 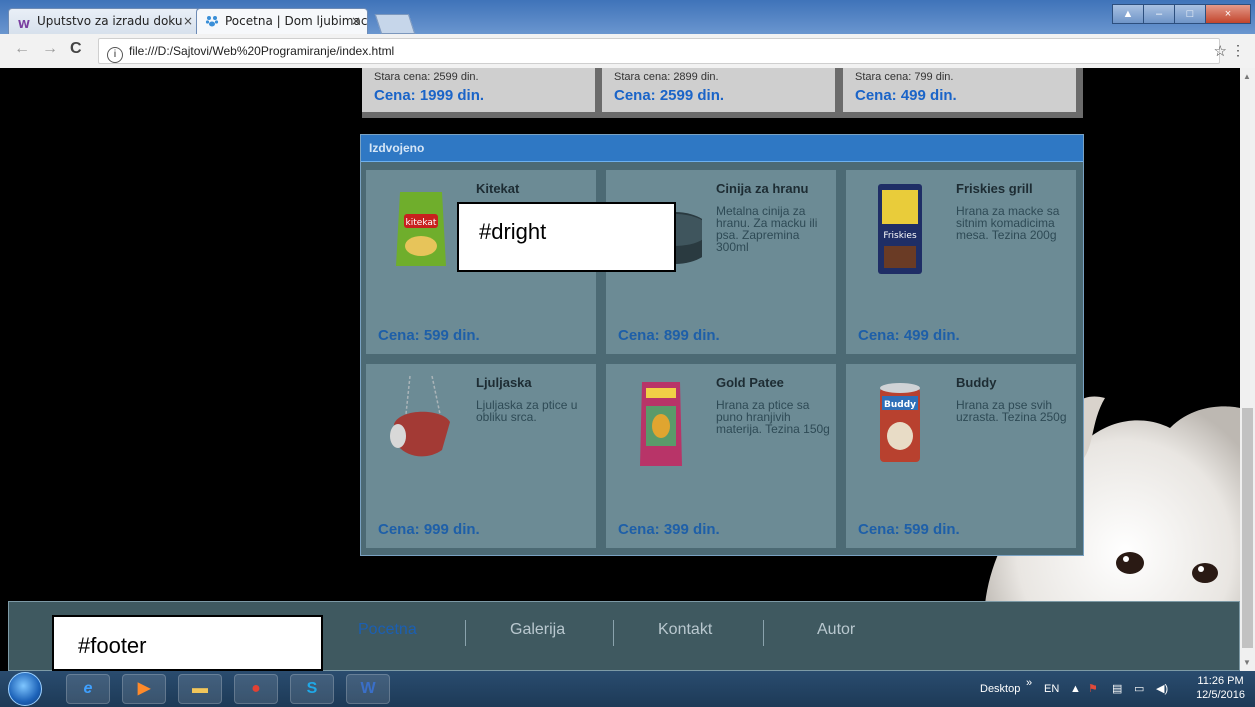 I want to click on old-price: Stara cena: 2599 din., so click(x=426, y=77).